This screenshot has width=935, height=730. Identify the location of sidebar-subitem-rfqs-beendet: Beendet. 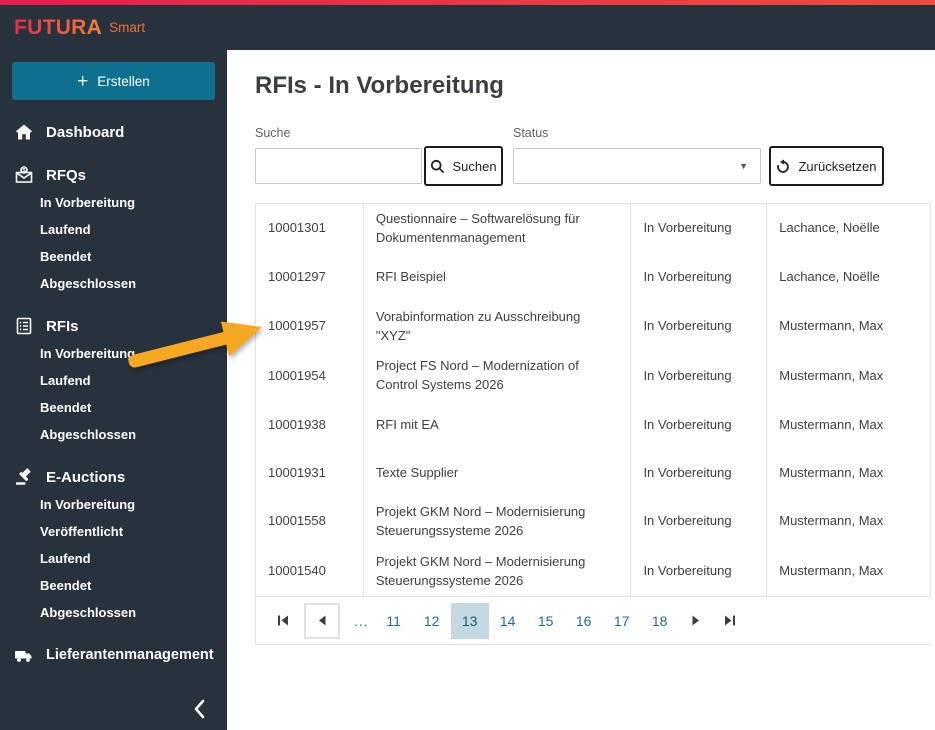
(113, 256).